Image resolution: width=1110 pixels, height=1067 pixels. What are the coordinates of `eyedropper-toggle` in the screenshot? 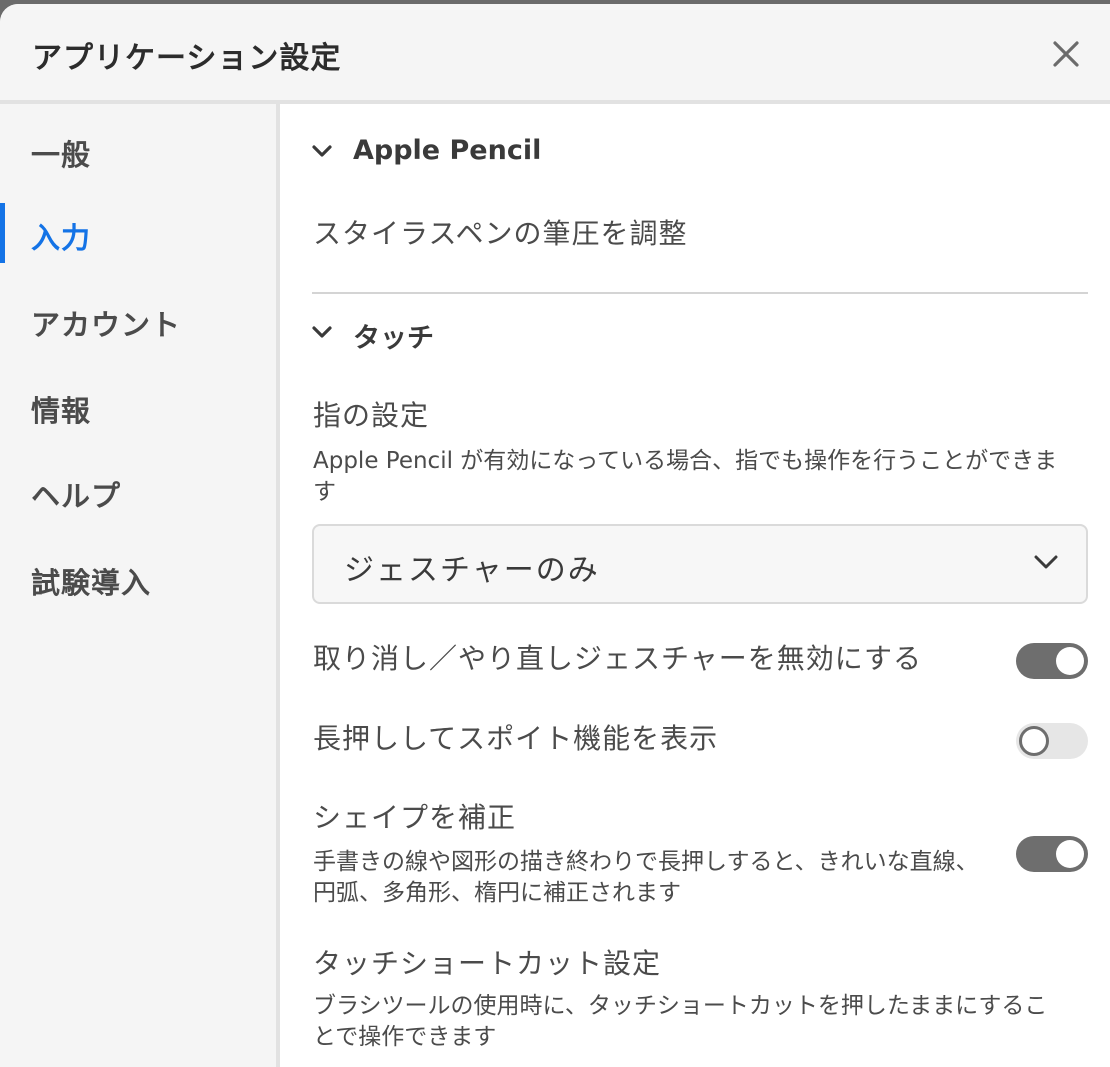 It's located at (1052, 741).